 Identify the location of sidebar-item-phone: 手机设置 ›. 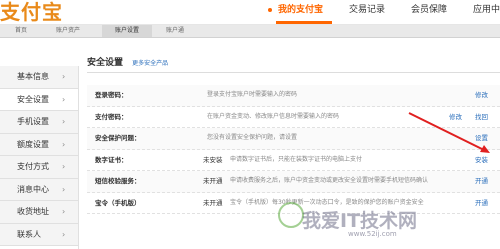
(39, 122).